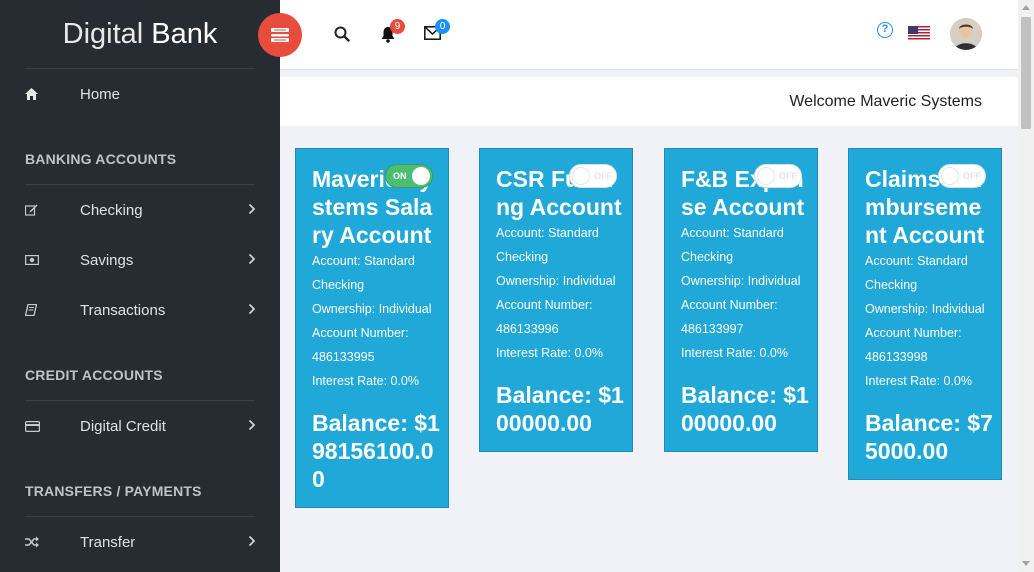  I want to click on brand-part-2: Bank, so click(184, 33).